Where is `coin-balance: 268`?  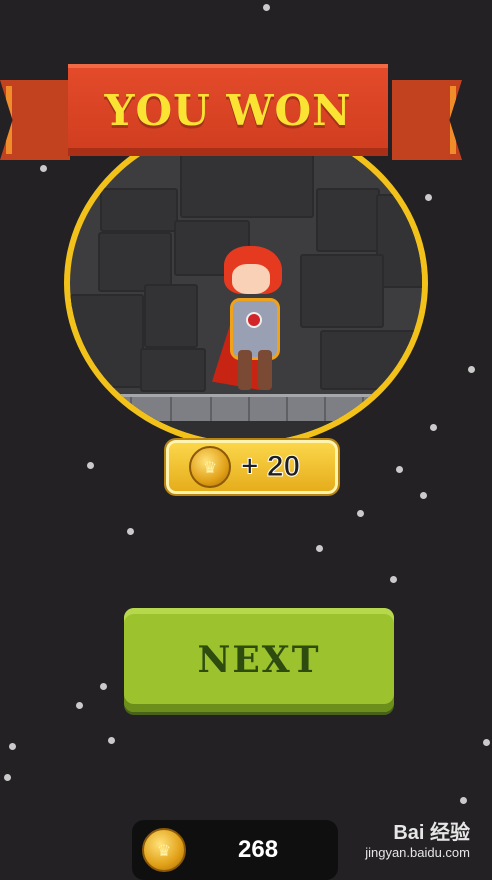 coin-balance: 268 is located at coordinates (258, 849).